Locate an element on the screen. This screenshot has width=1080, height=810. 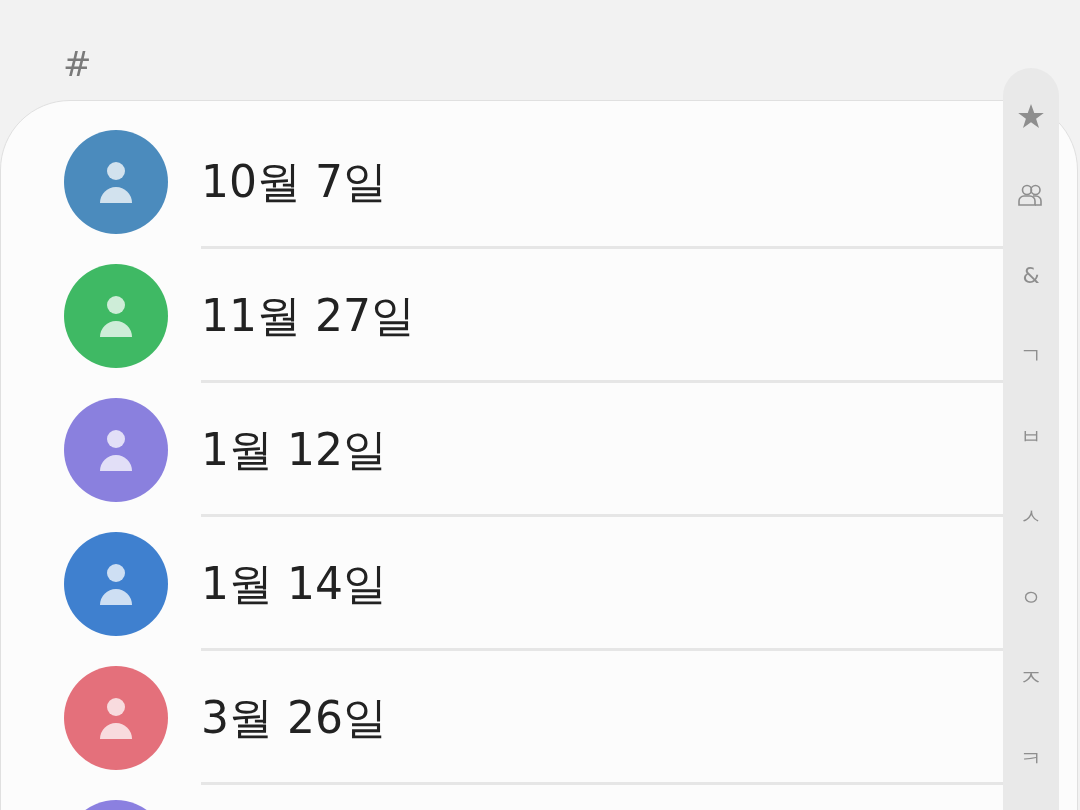
index-letter: & is located at coordinates (1031, 275).